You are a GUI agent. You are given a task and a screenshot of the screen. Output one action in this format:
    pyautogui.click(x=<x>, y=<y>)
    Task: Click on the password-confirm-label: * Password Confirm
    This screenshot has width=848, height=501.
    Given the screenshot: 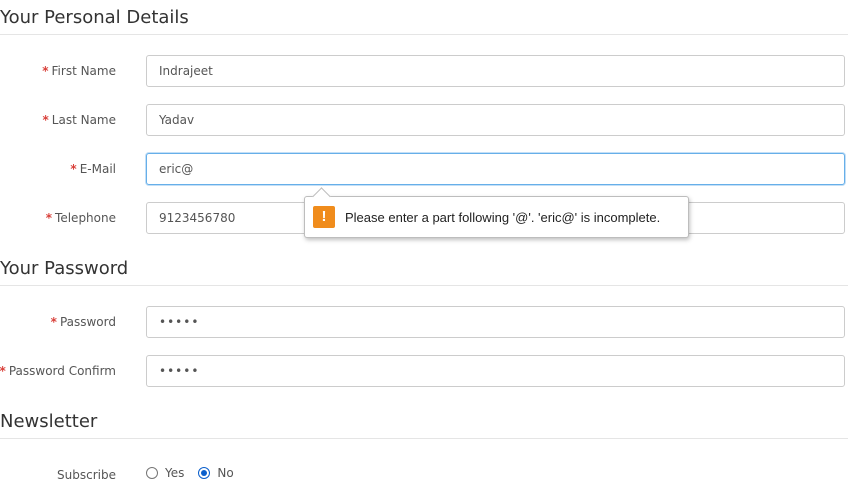 What is the action you would take?
    pyautogui.click(x=58, y=371)
    